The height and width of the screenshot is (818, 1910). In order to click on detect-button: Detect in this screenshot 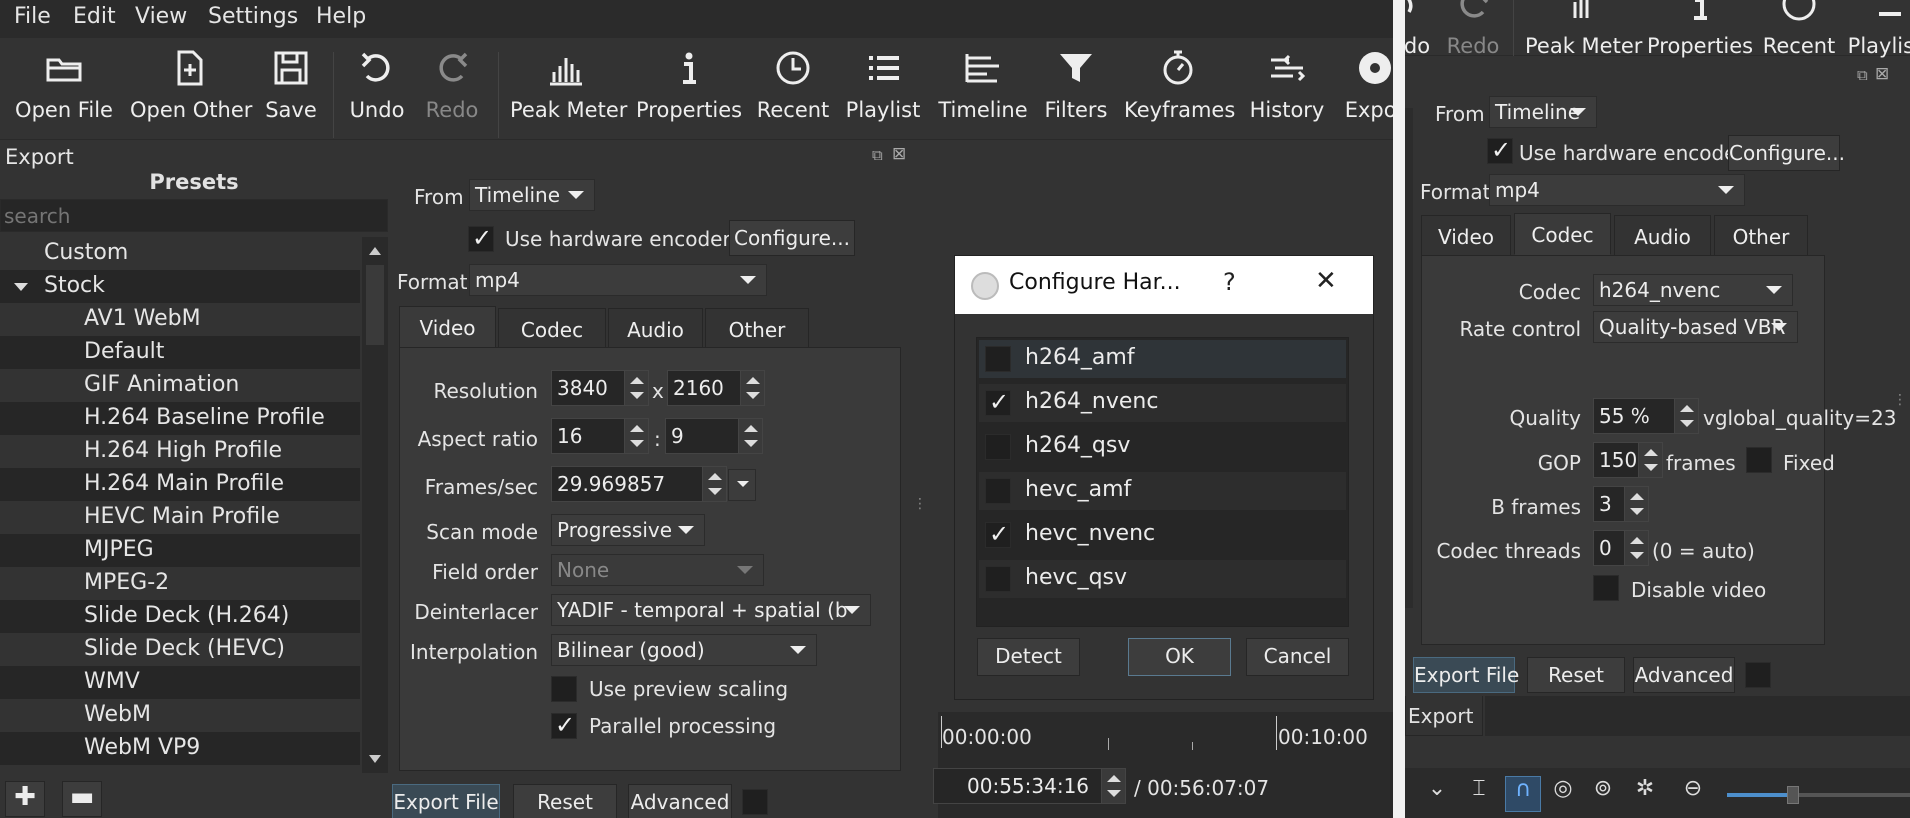, I will do `click(1028, 657)`.